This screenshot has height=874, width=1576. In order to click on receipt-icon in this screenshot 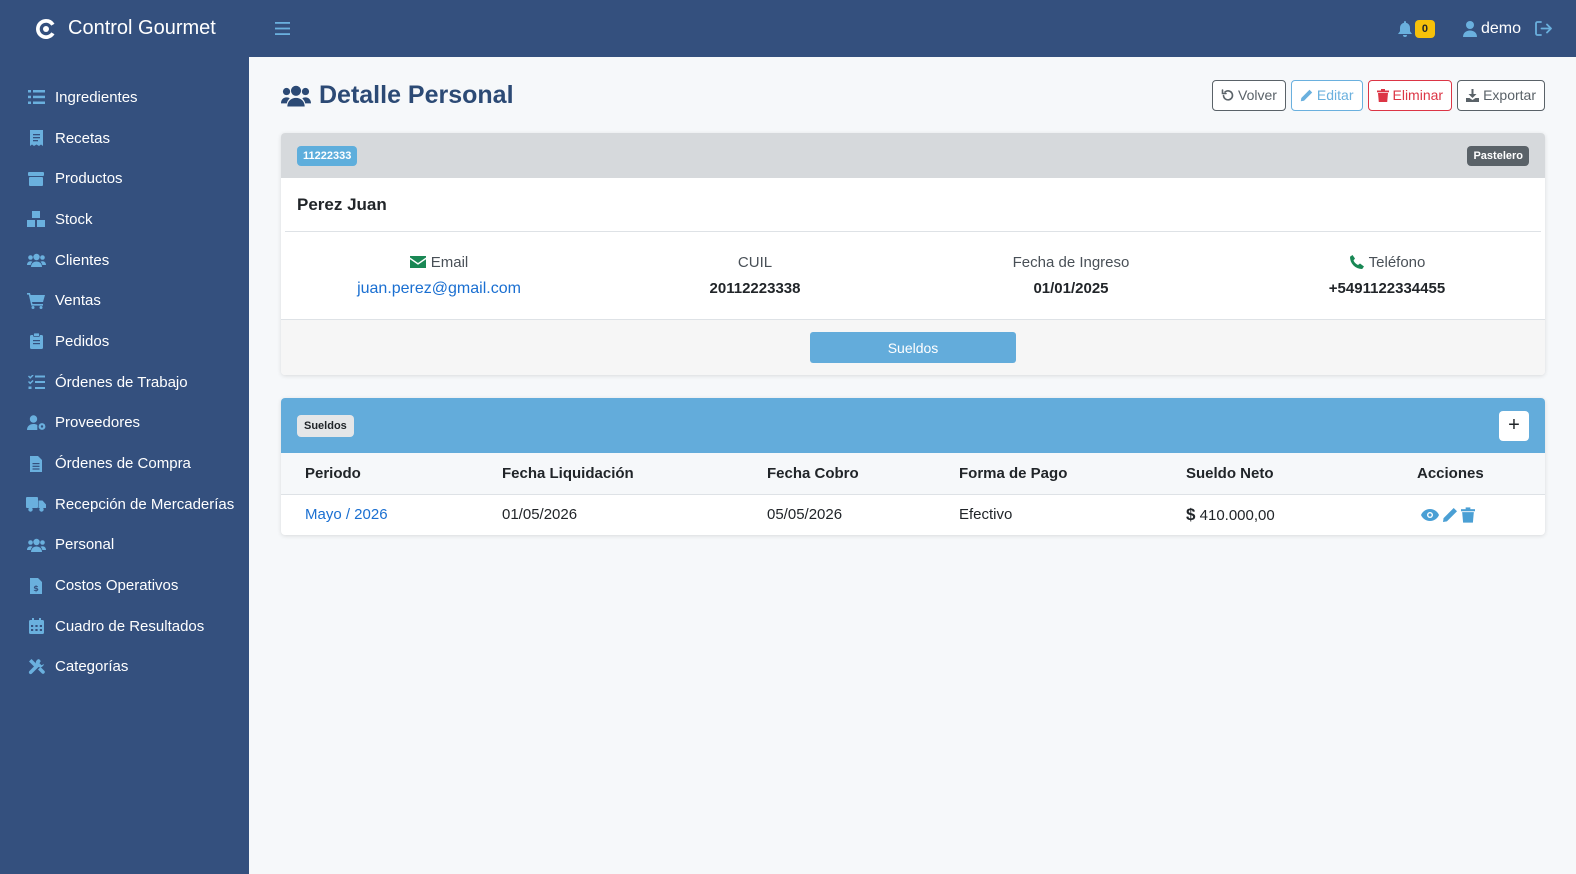, I will do `click(36, 138)`.